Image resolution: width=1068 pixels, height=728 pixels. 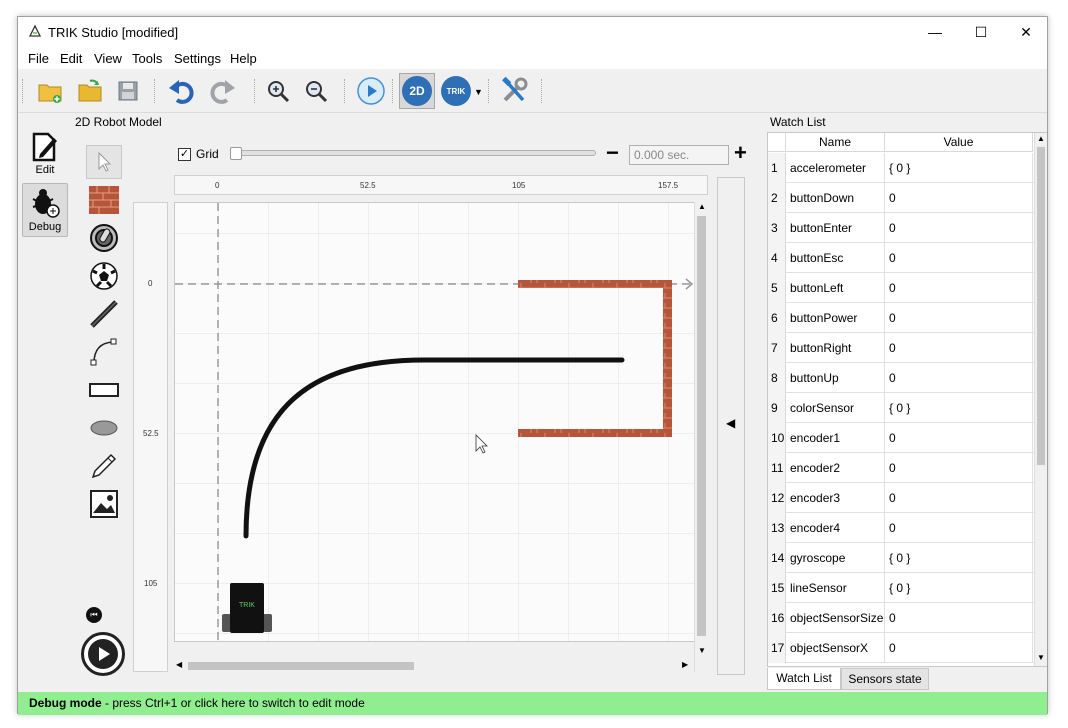 I want to click on menu-edit: Edit, so click(x=71, y=58).